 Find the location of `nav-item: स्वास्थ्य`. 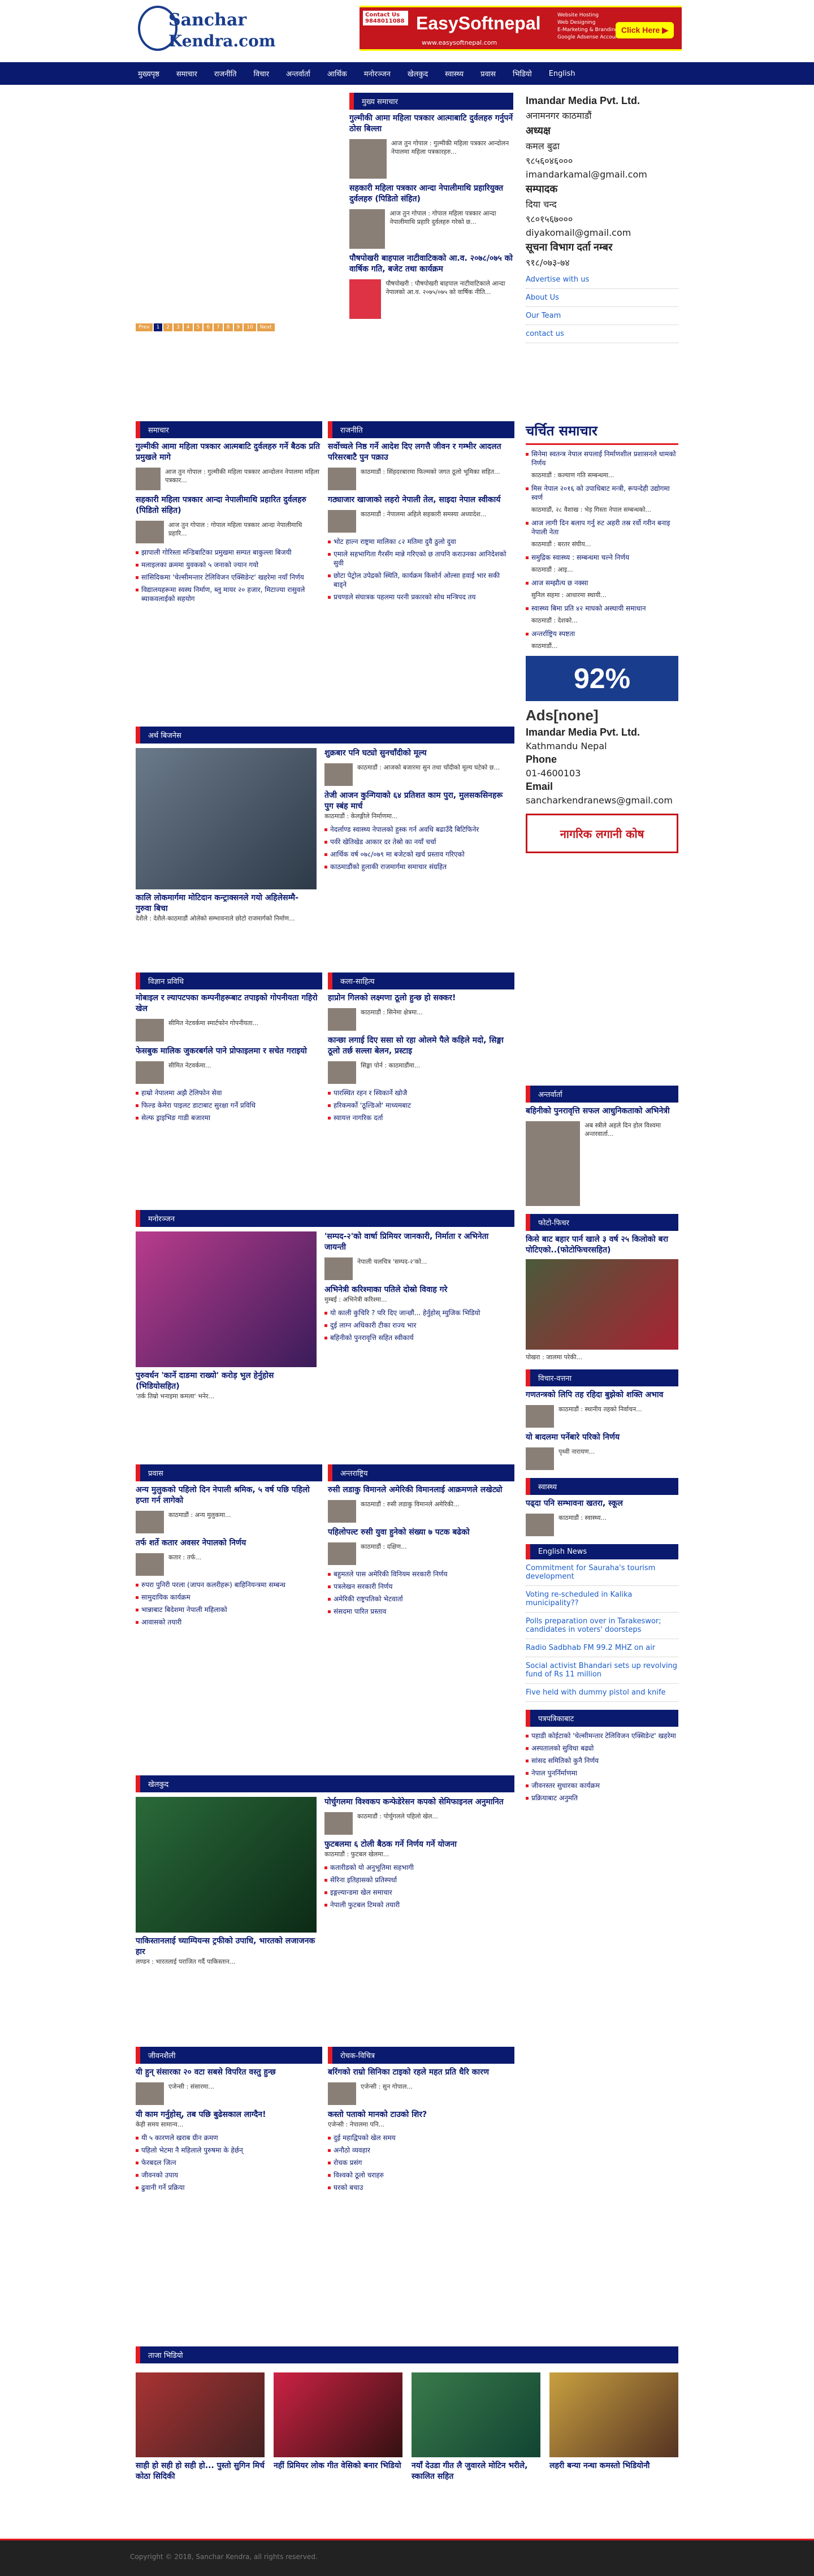

nav-item: स्वास्थ्य is located at coordinates (454, 73).